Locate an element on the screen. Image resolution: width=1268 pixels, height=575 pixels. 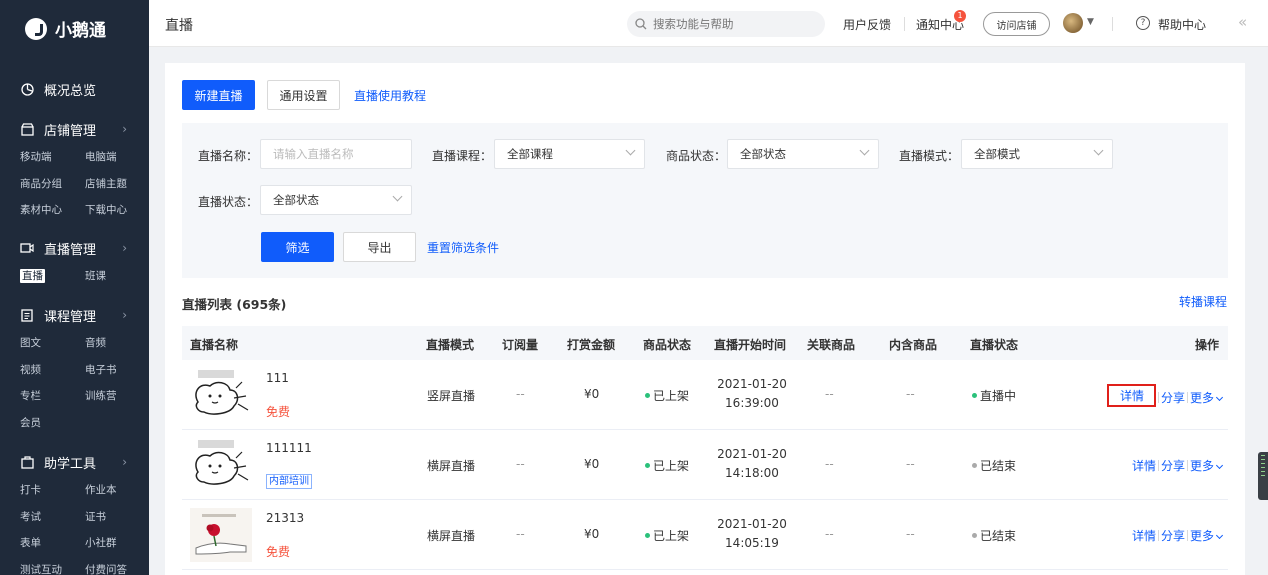
avatar is located at coordinates (1073, 23).